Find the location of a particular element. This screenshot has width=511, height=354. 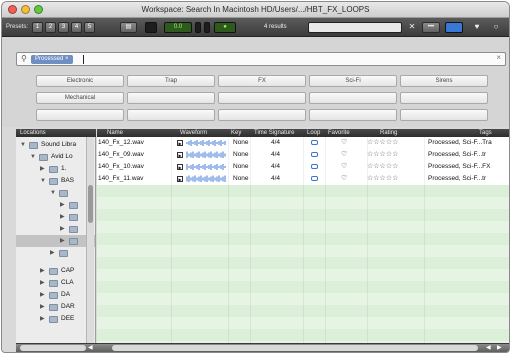

location-tree-item: ▶ DA is located at coordinates (55, 295).